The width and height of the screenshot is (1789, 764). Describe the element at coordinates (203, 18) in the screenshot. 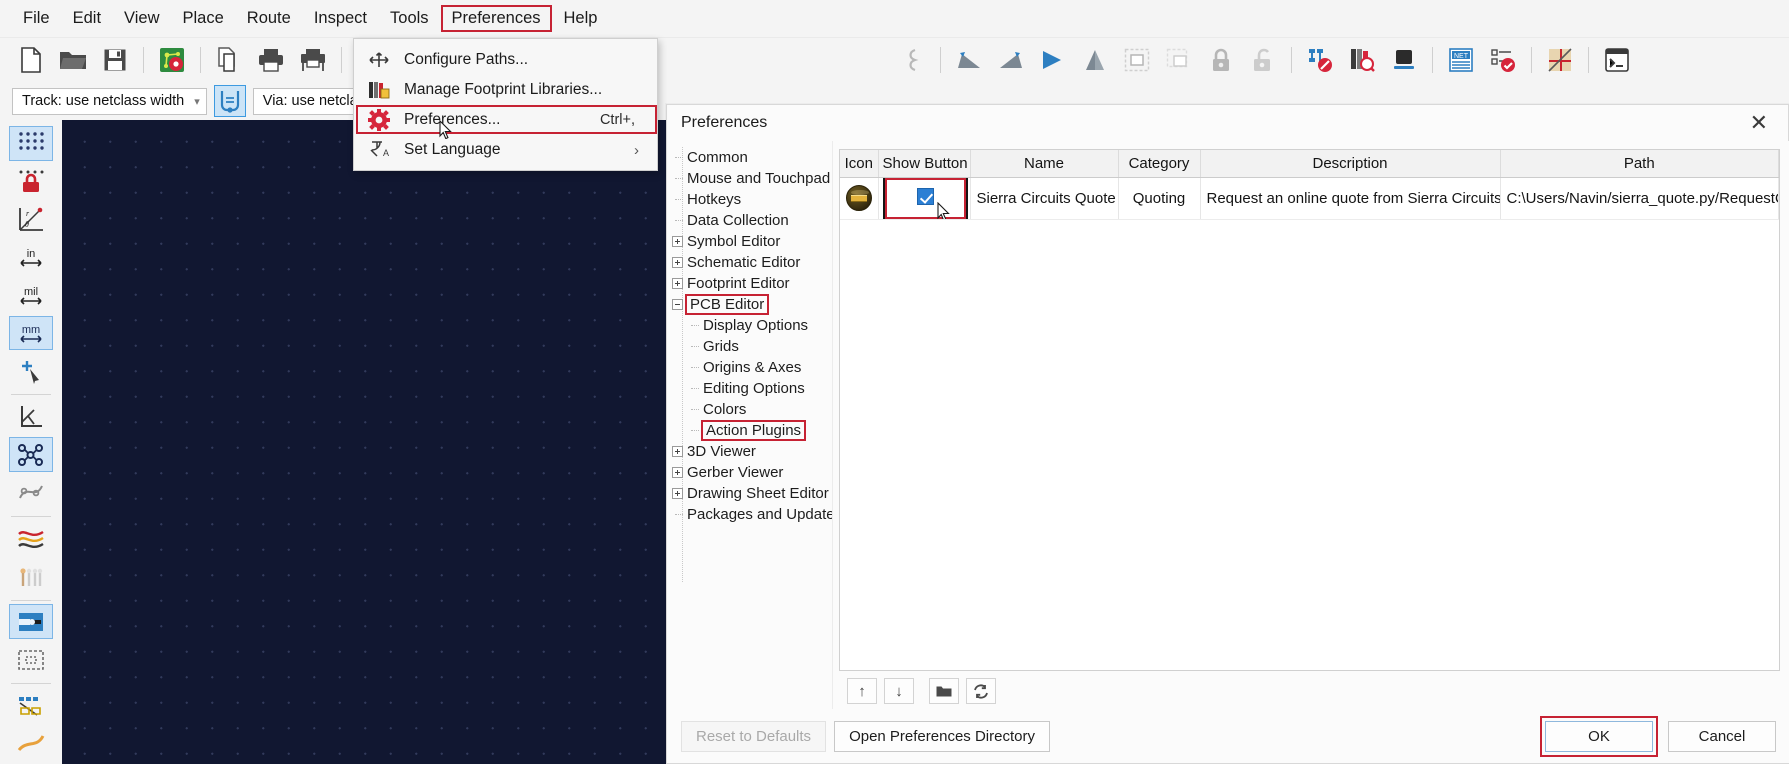

I see `menu-place: Place` at that location.